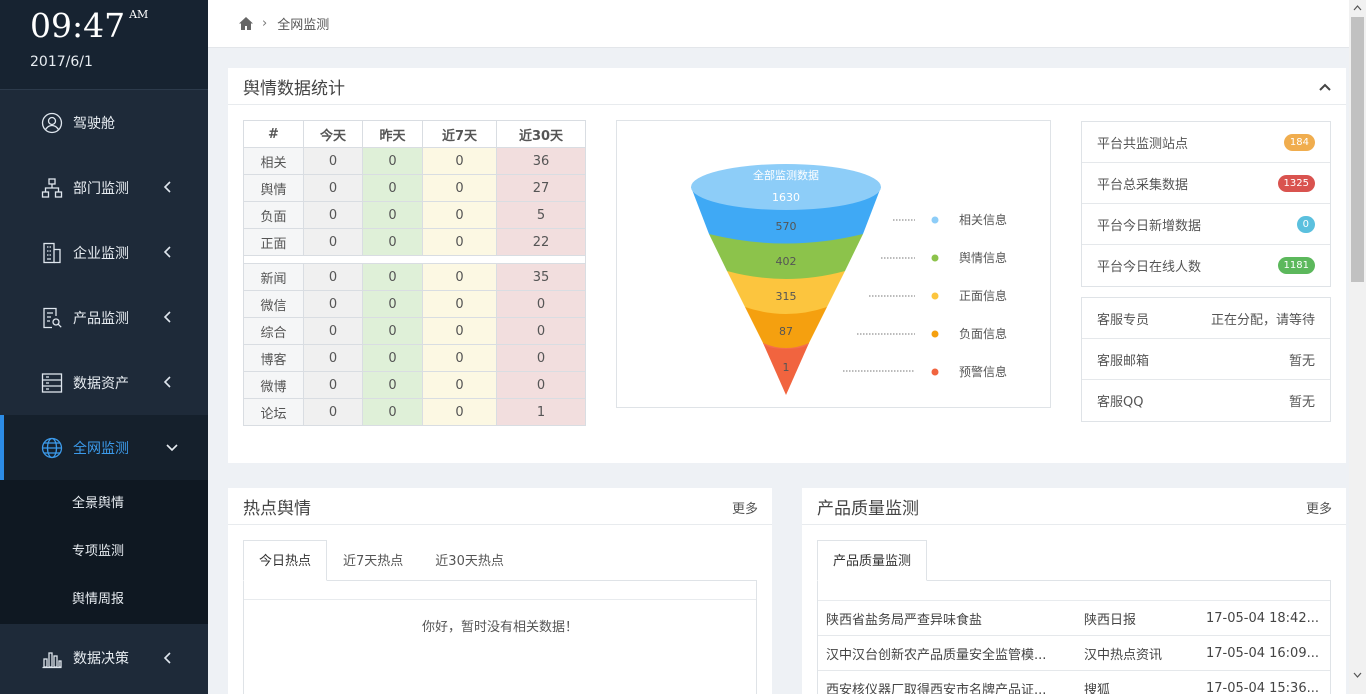  Describe the element at coordinates (1206, 318) in the screenshot. I see `service-agent-row: 客服专员 正在分配，请等待` at that location.